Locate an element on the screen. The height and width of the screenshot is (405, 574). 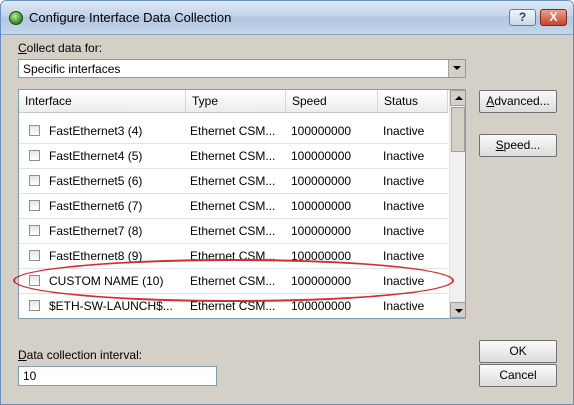
scroll-down-button is located at coordinates (457, 310).